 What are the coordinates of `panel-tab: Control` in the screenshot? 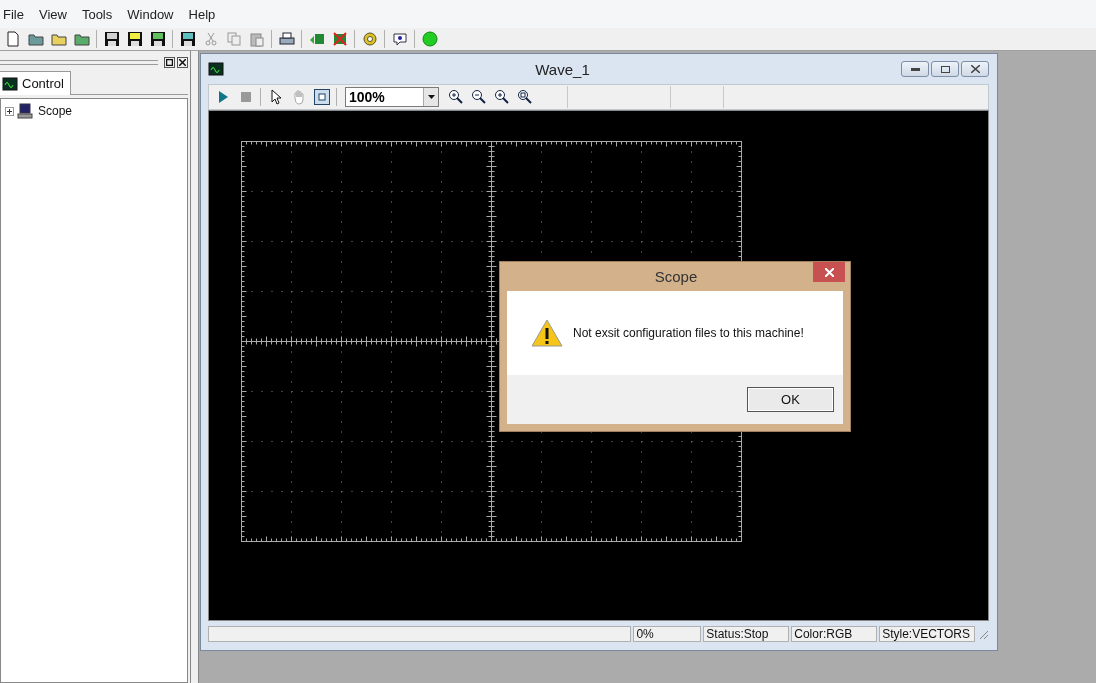 It's located at (35, 83).